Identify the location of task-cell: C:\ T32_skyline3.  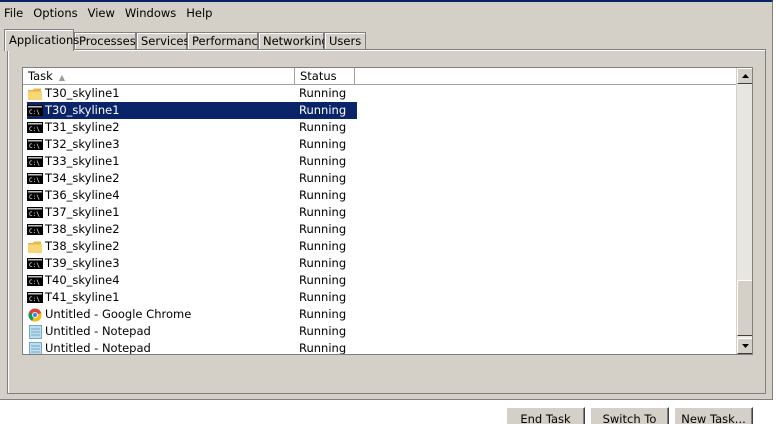
(161, 144).